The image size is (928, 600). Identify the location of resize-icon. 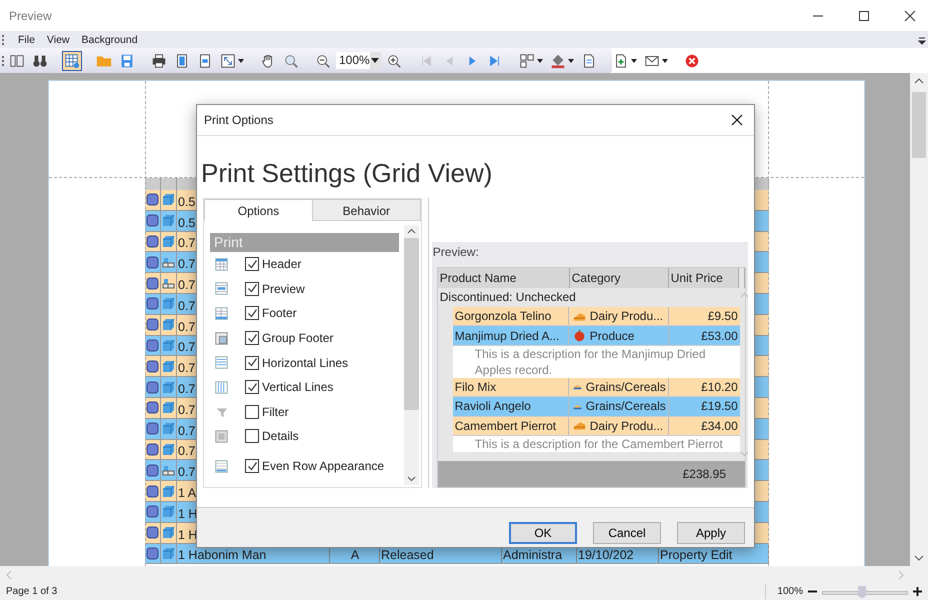
(228, 60).